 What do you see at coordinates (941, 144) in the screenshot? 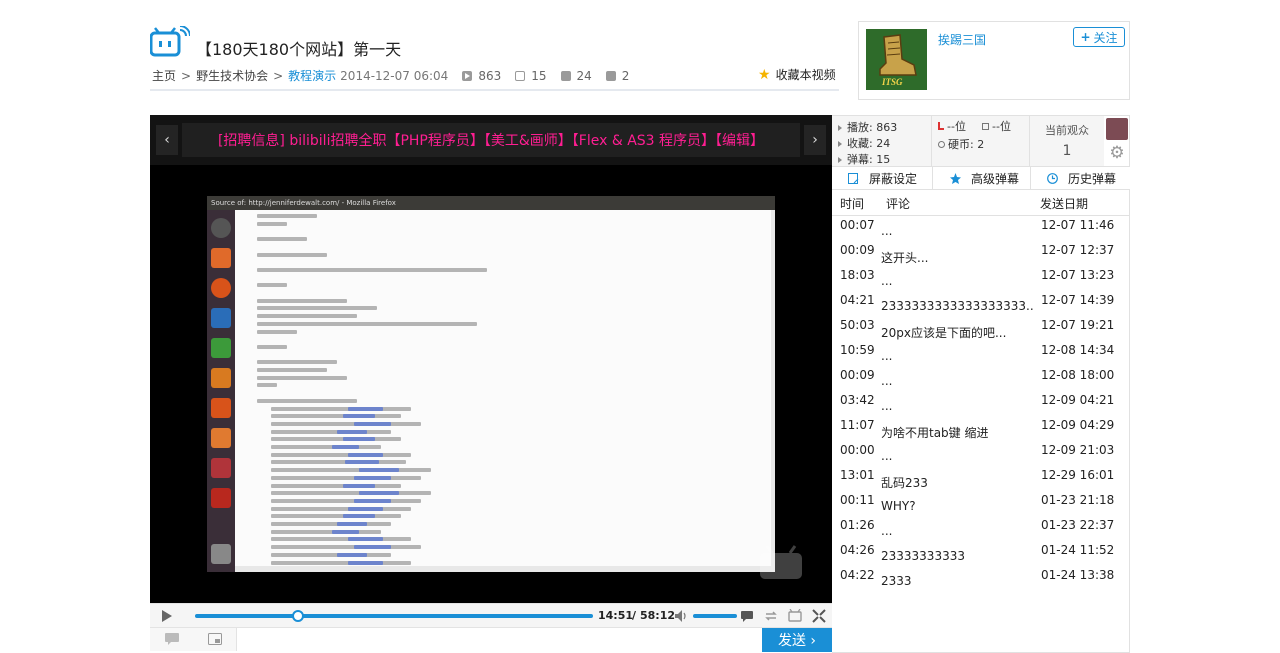
I see `coin-small-icon` at bounding box center [941, 144].